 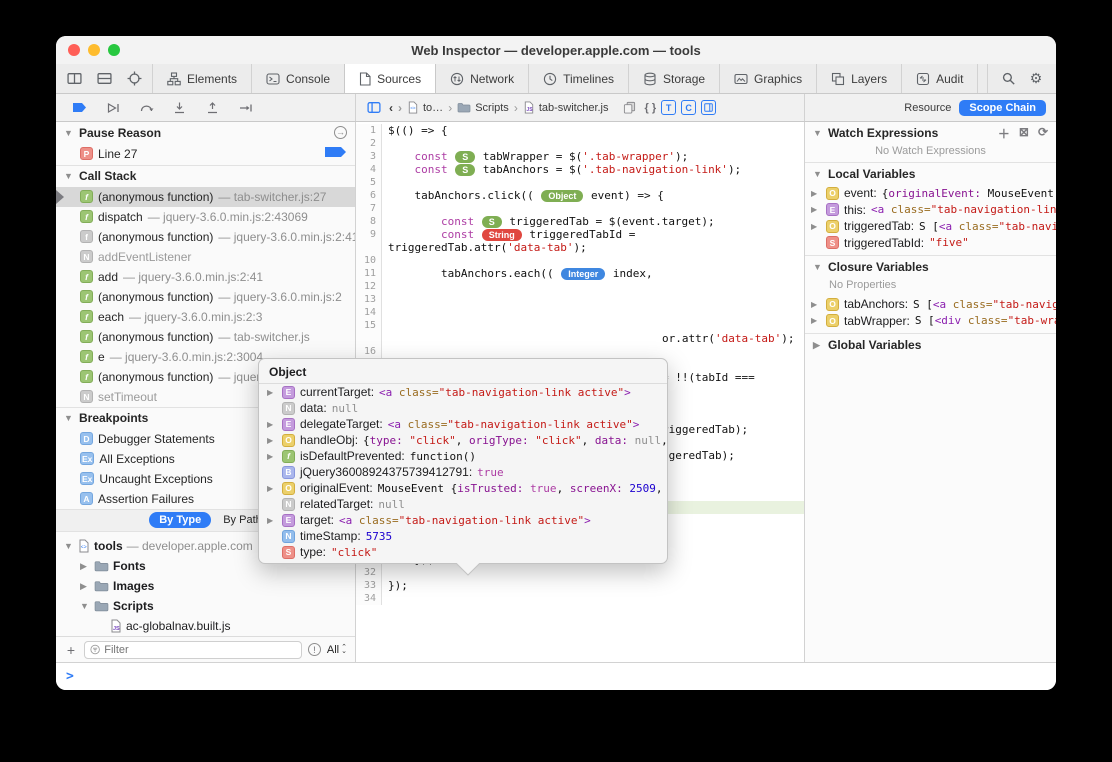 What do you see at coordinates (245, 108) in the screenshot?
I see `step-icon` at bounding box center [245, 108].